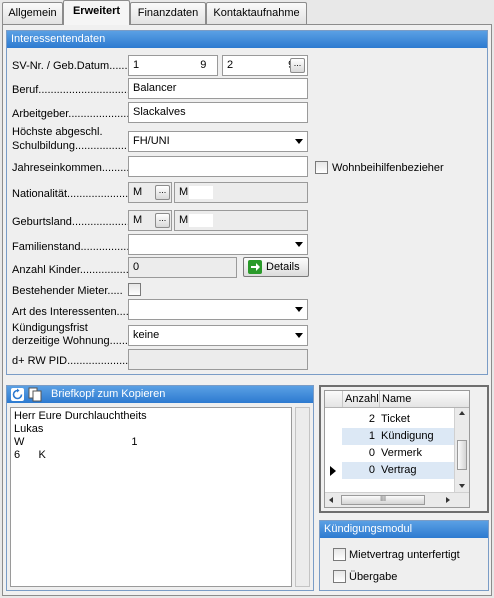 This screenshot has height=598, width=494. What do you see at coordinates (170, 65) in the screenshot?
I see `sv-nr-value: 1 9` at bounding box center [170, 65].